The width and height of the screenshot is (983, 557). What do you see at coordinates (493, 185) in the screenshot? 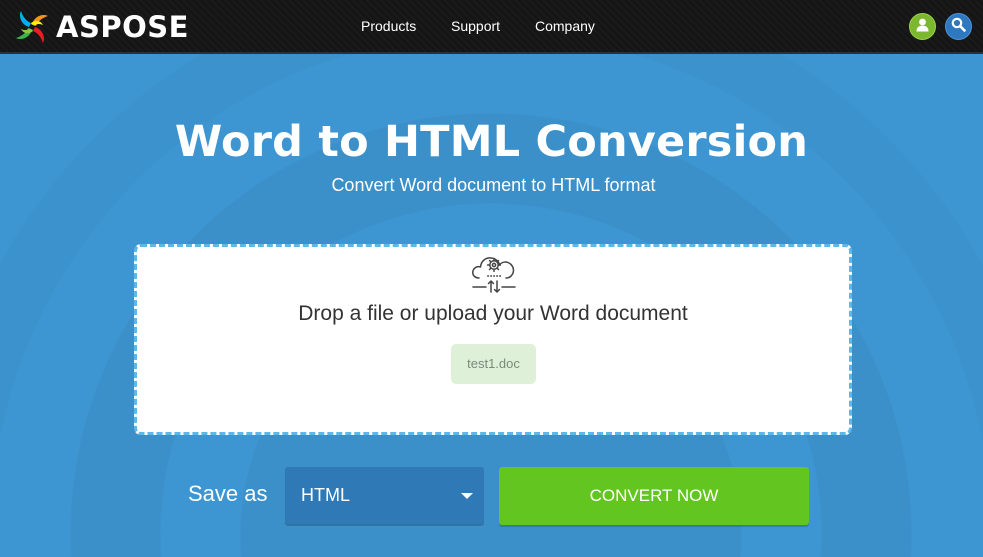
I see `page-subtitle: Convert Word document to HTML format` at bounding box center [493, 185].